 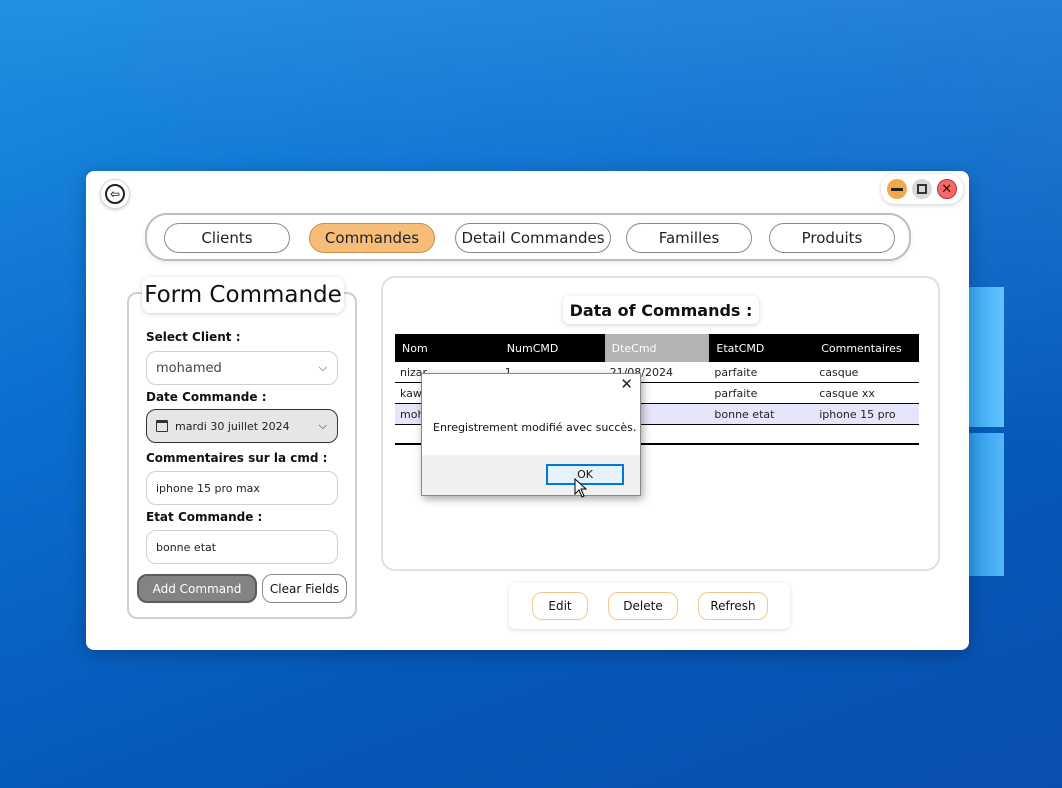 I want to click on date-picker: mardi 30 juillet 2024 ⌵, so click(x=242, y=426).